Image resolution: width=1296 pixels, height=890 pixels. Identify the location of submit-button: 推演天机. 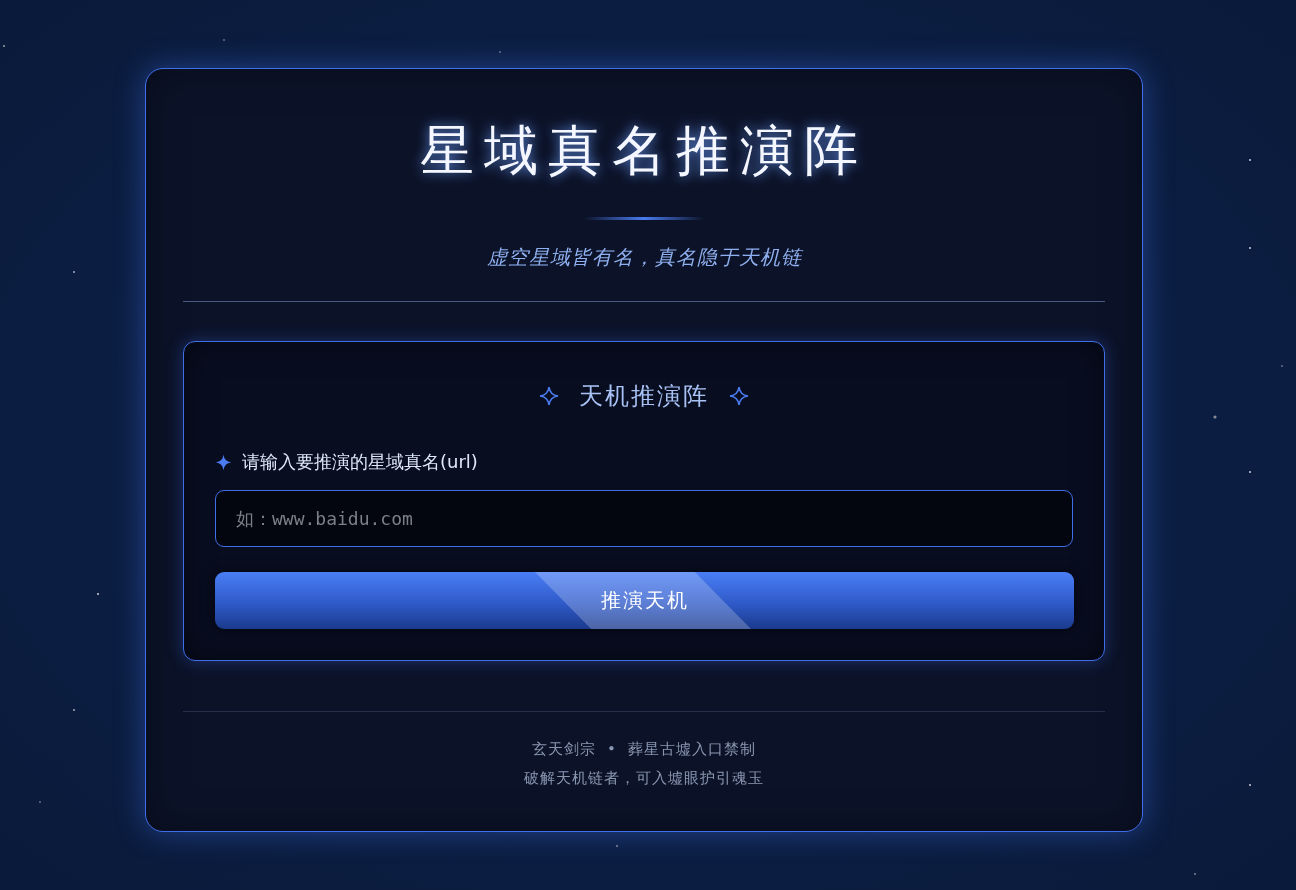
(644, 600).